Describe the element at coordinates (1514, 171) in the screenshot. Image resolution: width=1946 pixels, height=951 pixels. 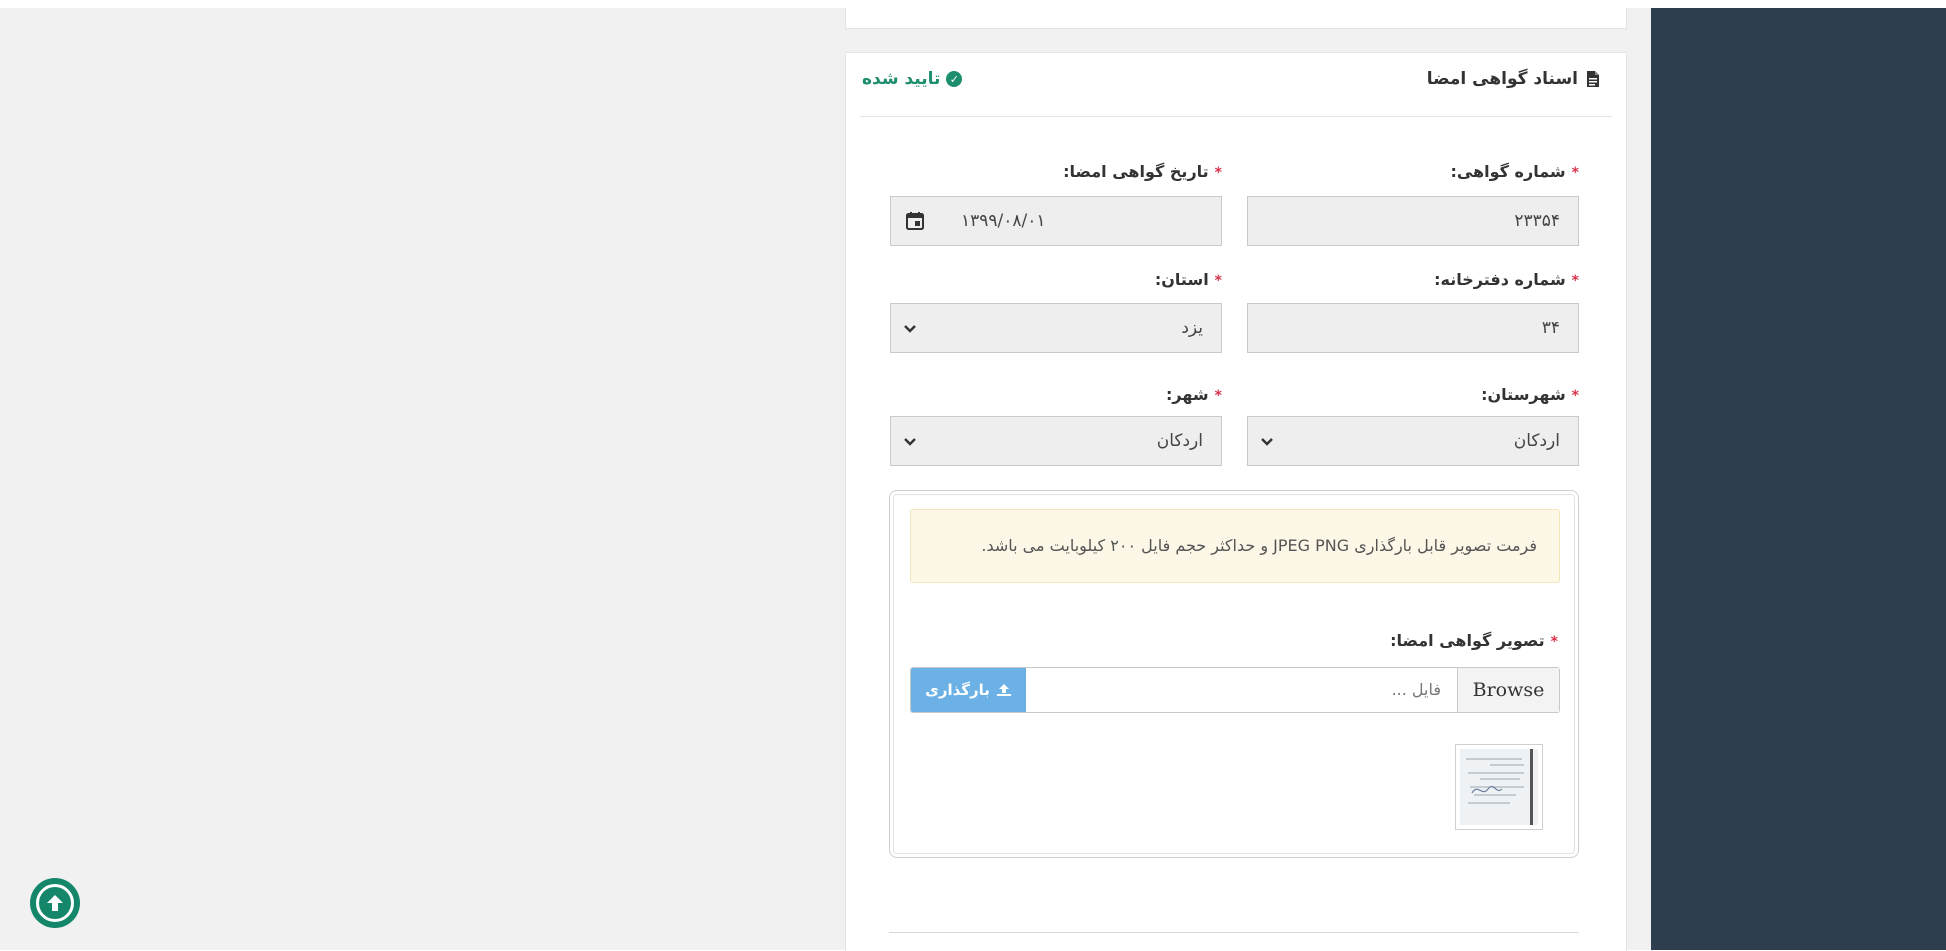
I see `certificate-number-label: *شماره گواهی:` at that location.